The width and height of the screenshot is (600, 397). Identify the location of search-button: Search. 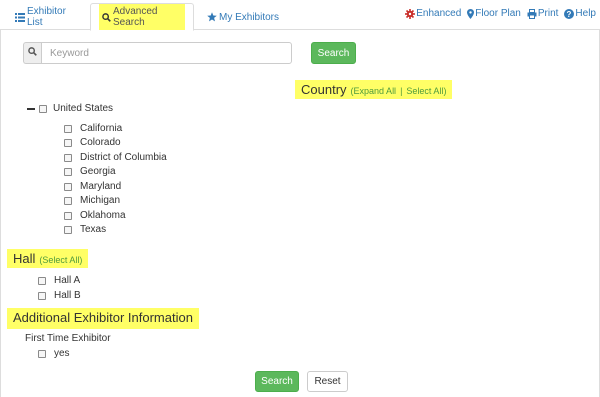
(333, 53).